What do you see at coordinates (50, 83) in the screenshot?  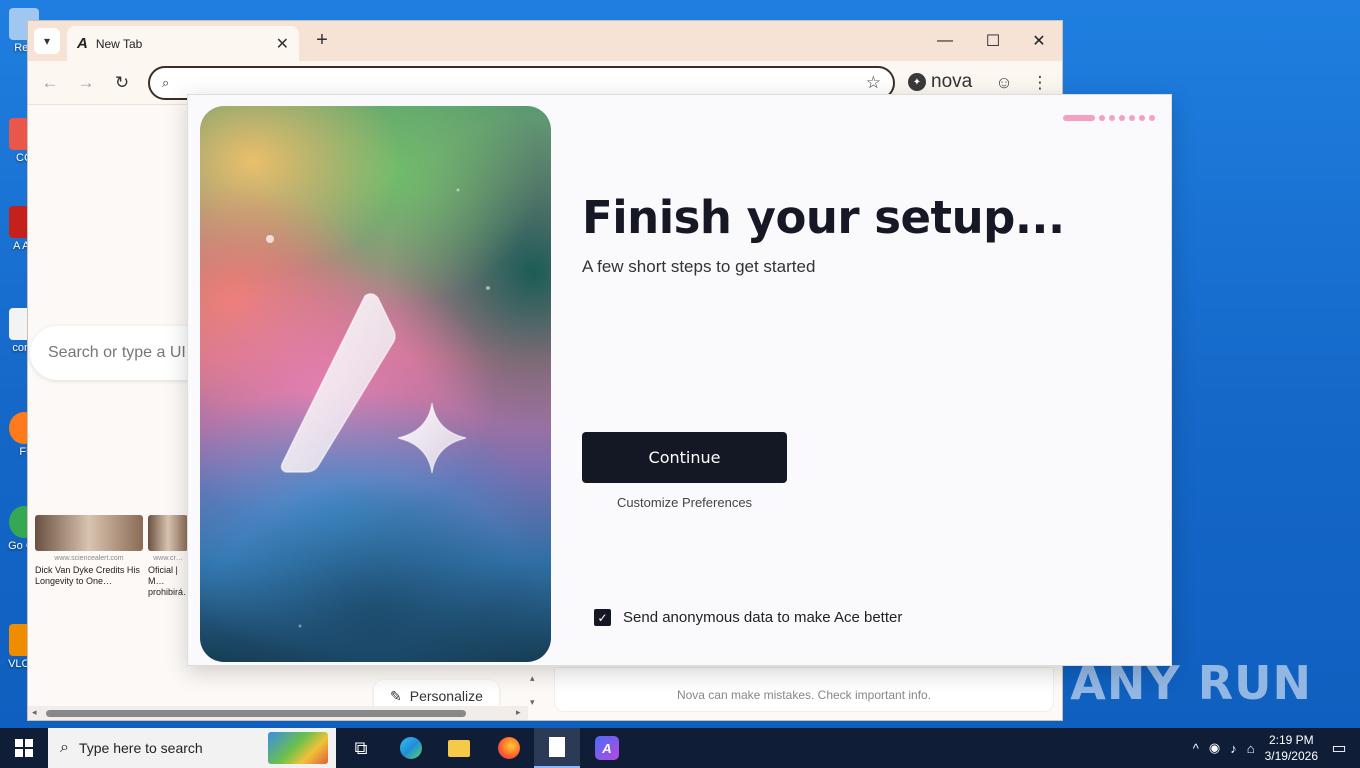 I see `back-arrow-icon: ←` at bounding box center [50, 83].